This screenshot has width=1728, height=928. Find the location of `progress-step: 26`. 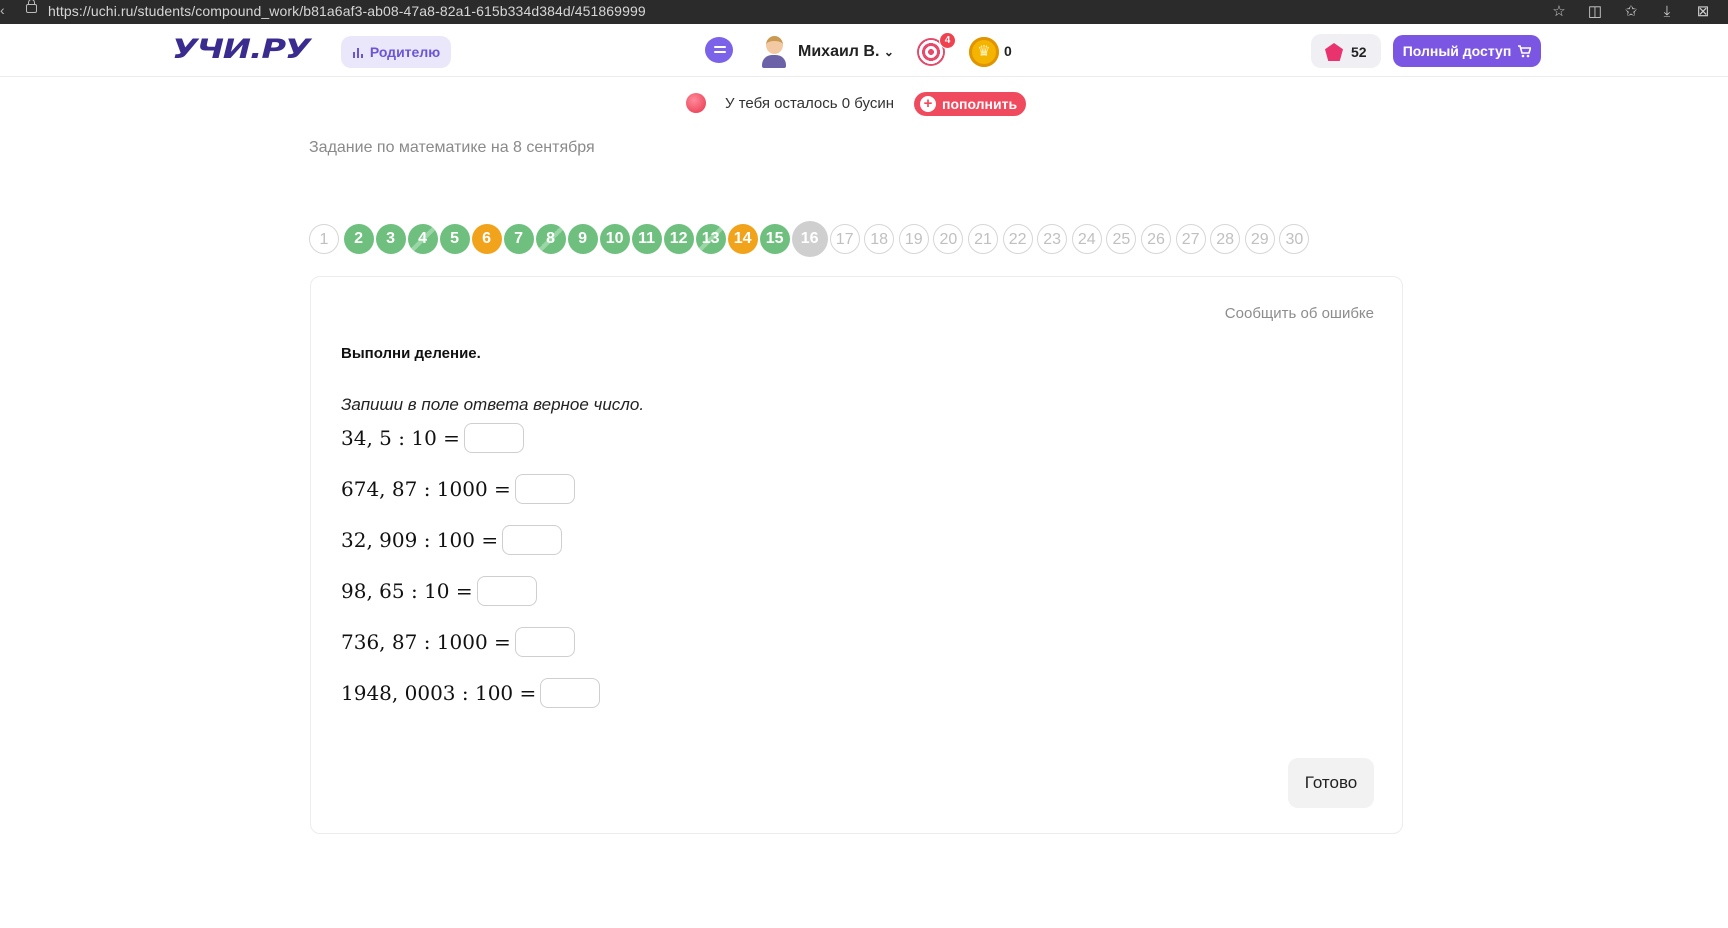

progress-step: 26 is located at coordinates (1156, 239).